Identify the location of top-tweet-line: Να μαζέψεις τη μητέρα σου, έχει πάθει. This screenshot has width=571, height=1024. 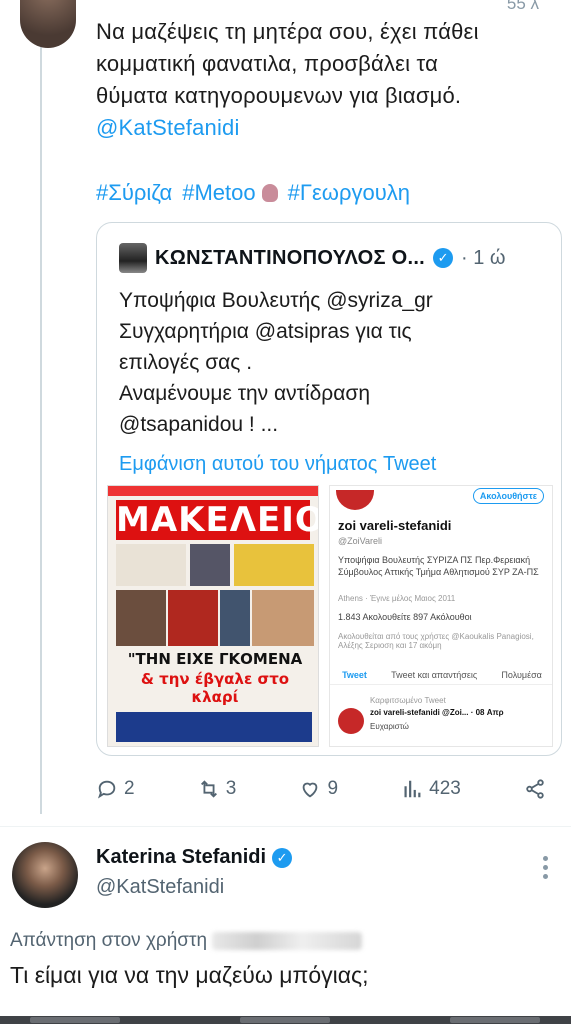
(287, 31).